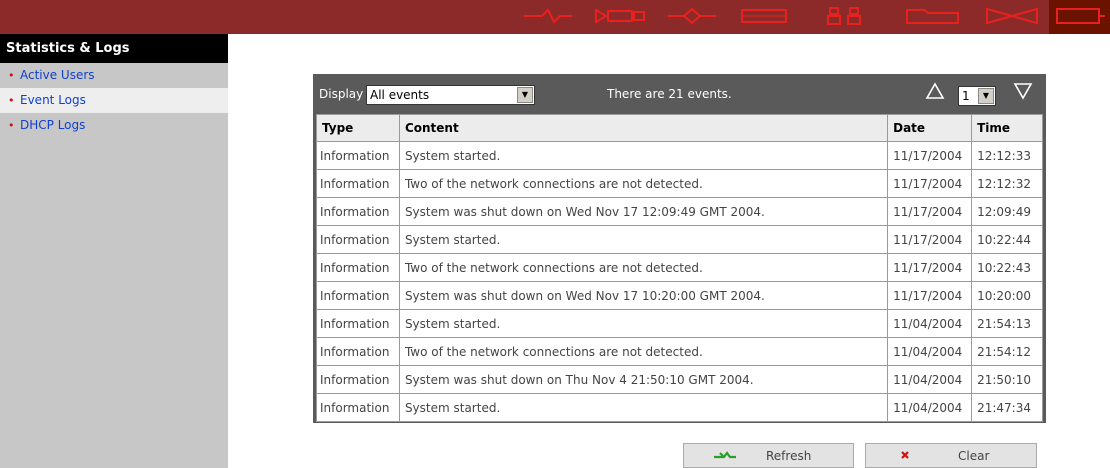 This screenshot has width=1110, height=468. Describe the element at coordinates (905, 456) in the screenshot. I see `close-icon` at that location.